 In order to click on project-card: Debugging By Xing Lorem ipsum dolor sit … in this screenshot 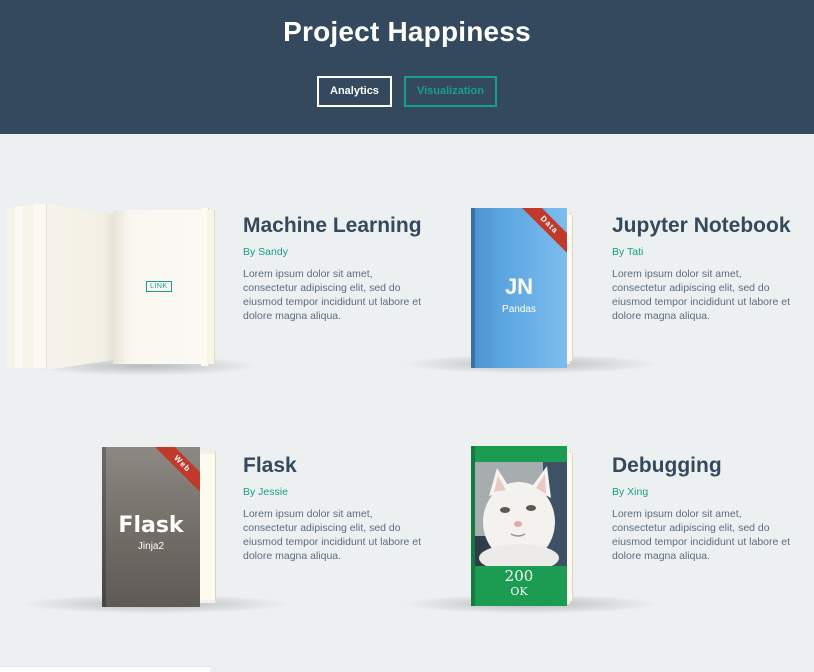, I will do `click(579, 530)`.